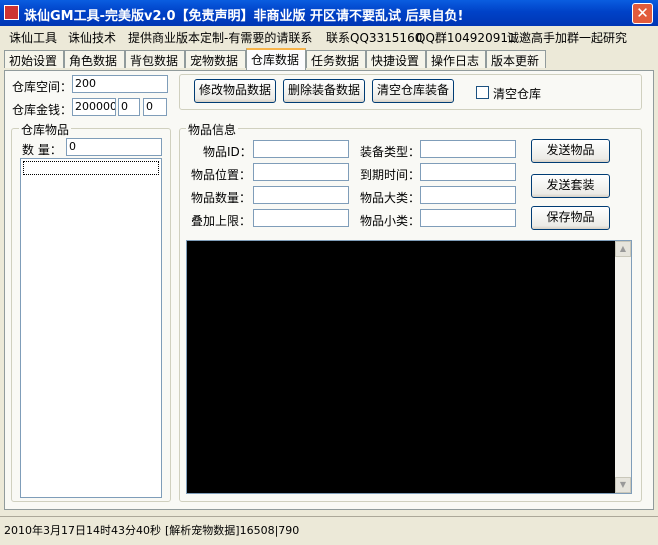 The width and height of the screenshot is (658, 545). What do you see at coordinates (468, 149) in the screenshot?
I see `equip-type-input` at bounding box center [468, 149].